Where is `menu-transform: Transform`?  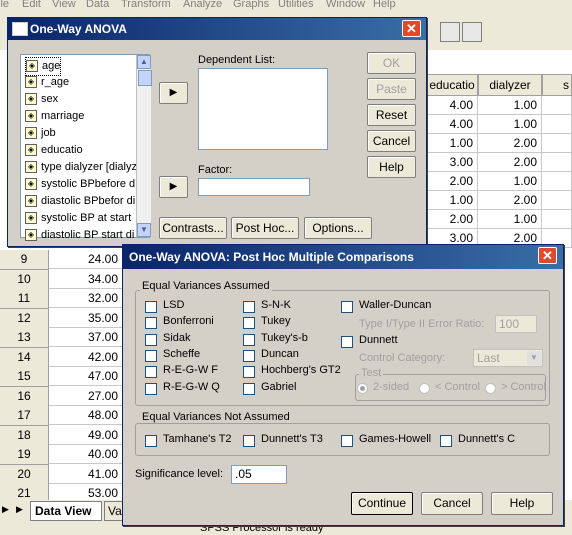 menu-transform: Transform is located at coordinates (146, 5).